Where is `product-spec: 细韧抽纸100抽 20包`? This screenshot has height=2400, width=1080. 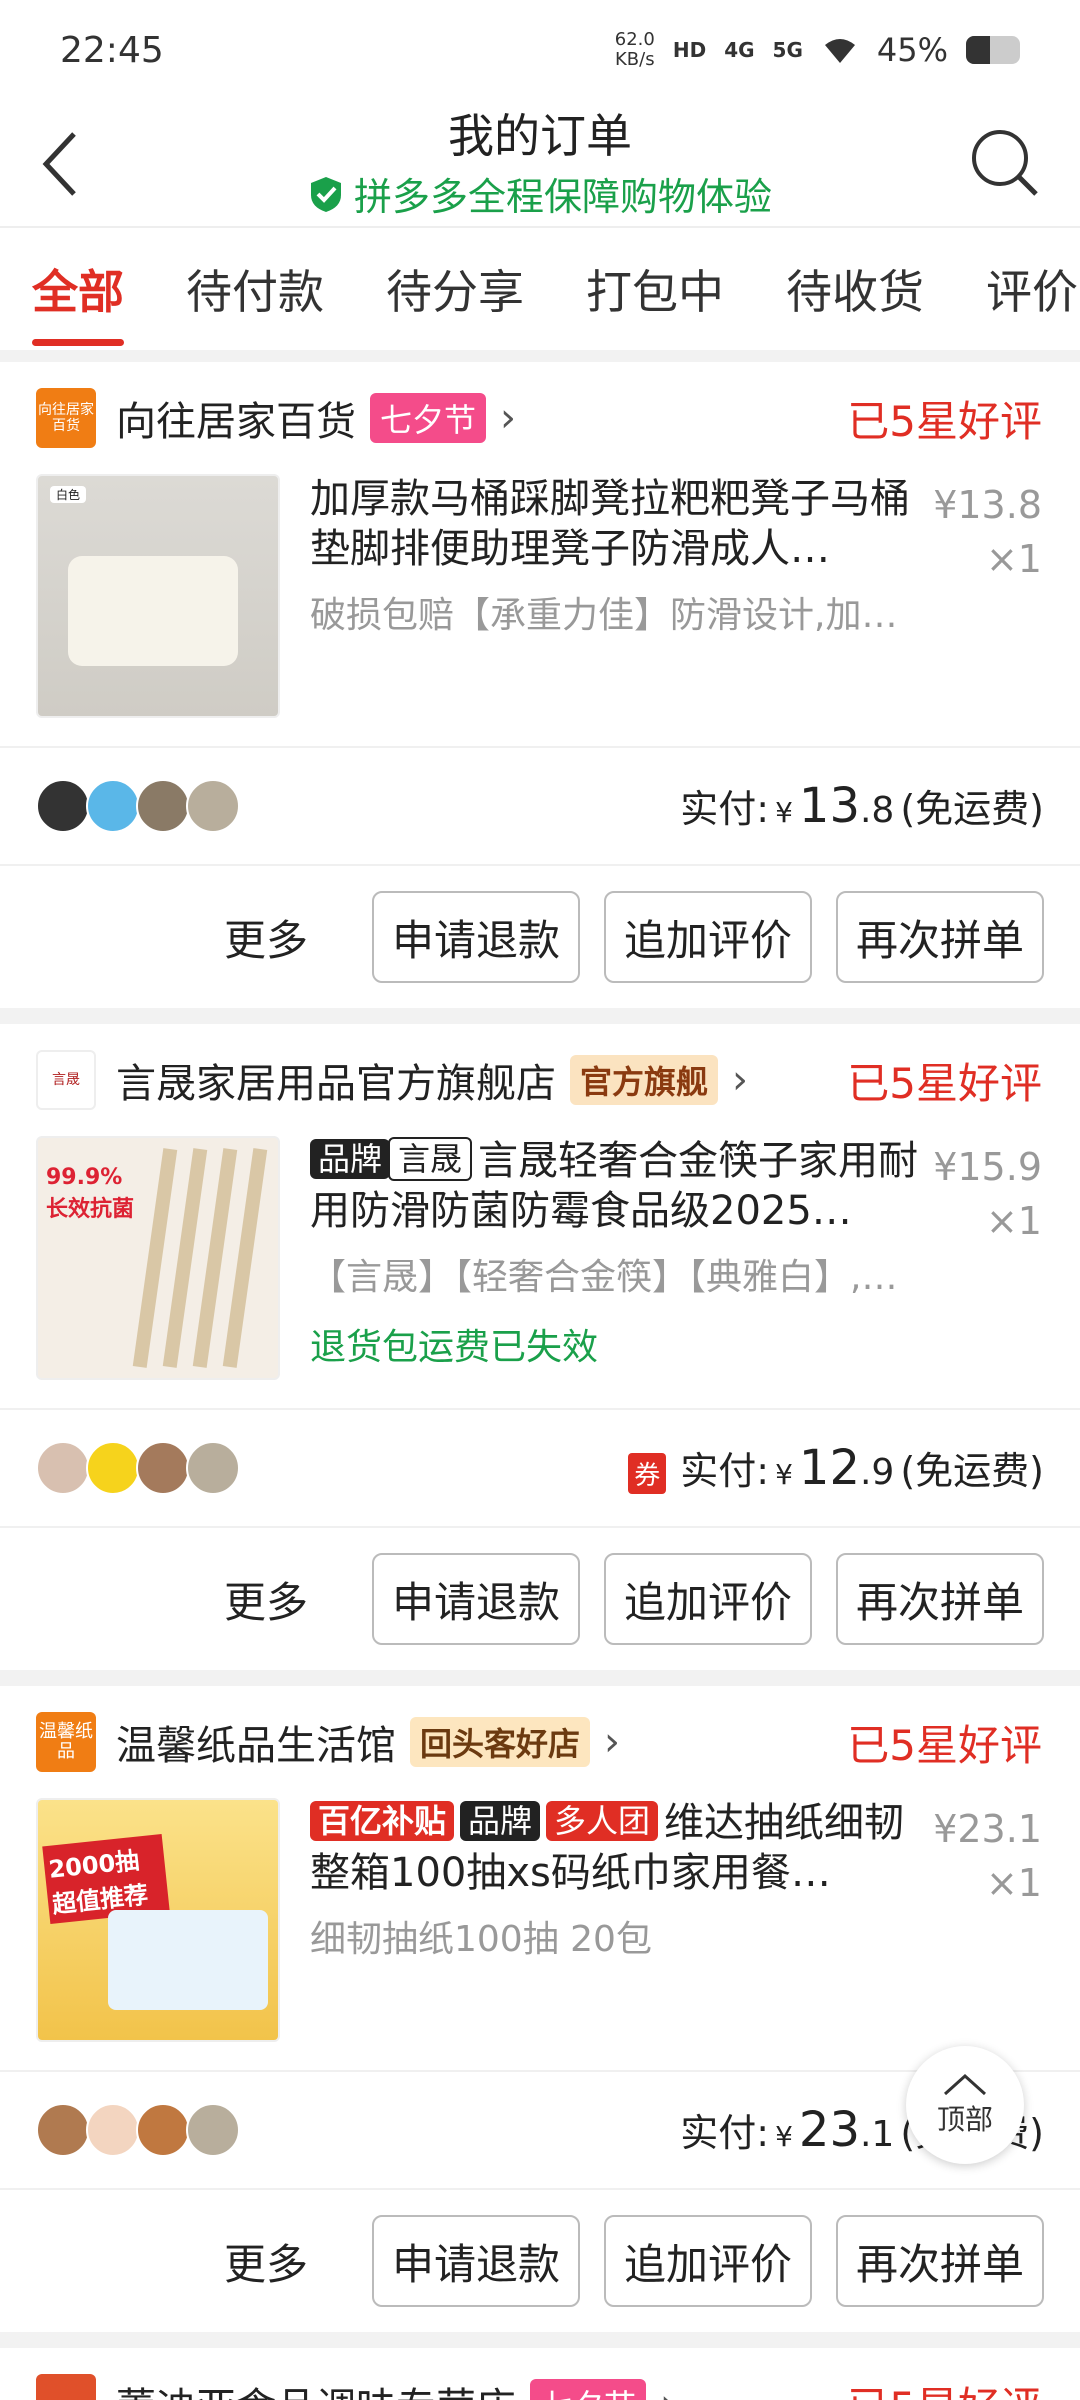
product-spec: 细韧抽纸100抽 20包 is located at coordinates (481, 1939).